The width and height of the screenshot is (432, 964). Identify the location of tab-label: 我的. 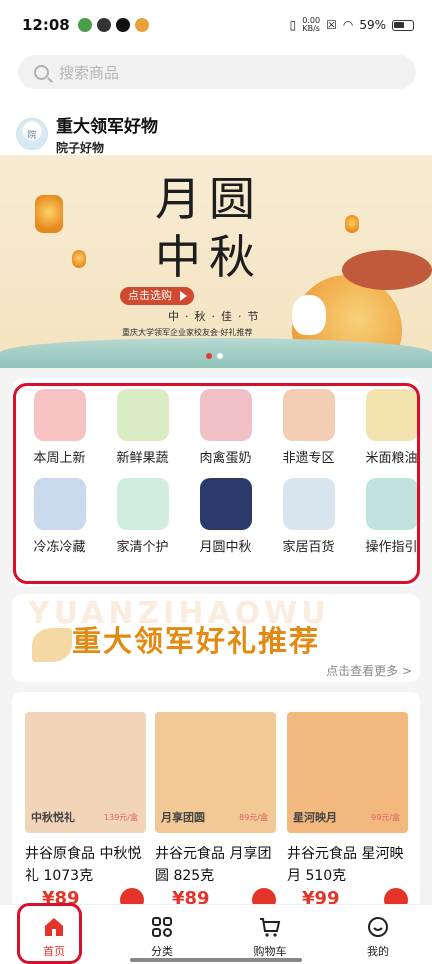
(378, 951).